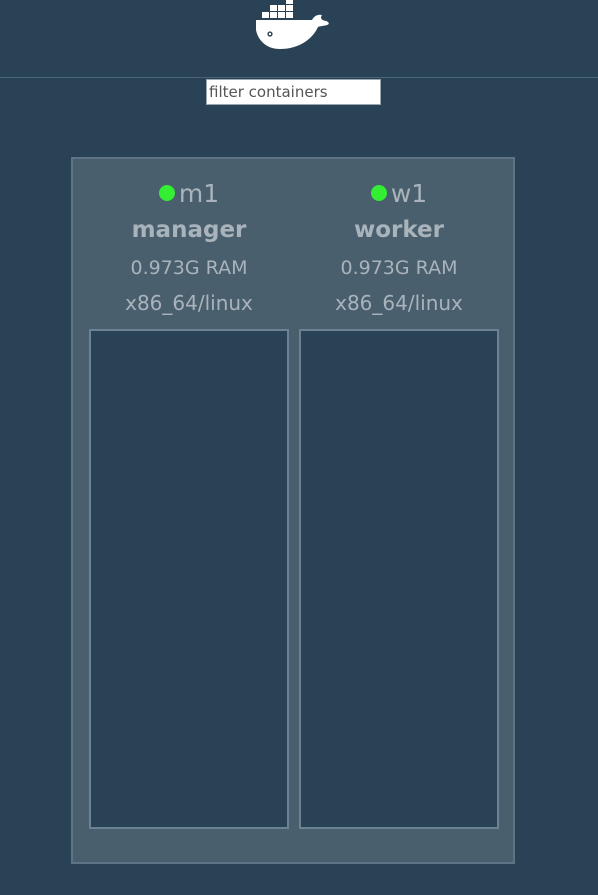 Image resolution: width=598 pixels, height=895 pixels. What do you see at coordinates (293, 92) in the screenshot?
I see `filter-containers-input` at bounding box center [293, 92].